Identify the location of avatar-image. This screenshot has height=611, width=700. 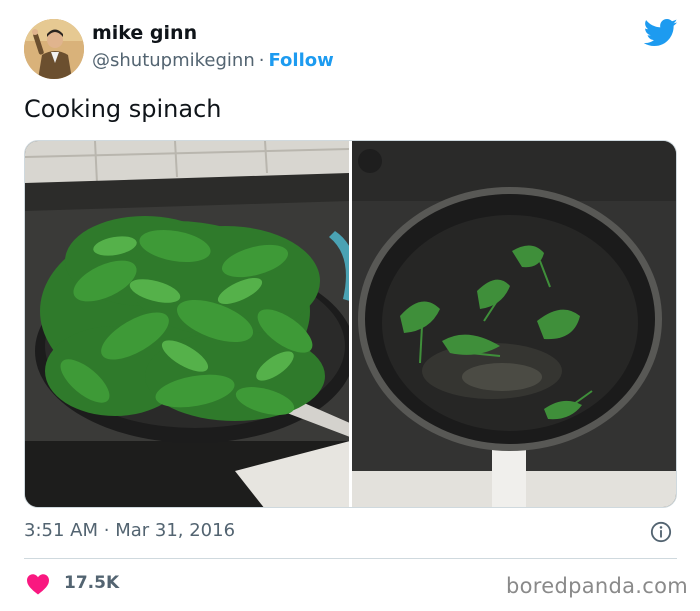
(54, 49).